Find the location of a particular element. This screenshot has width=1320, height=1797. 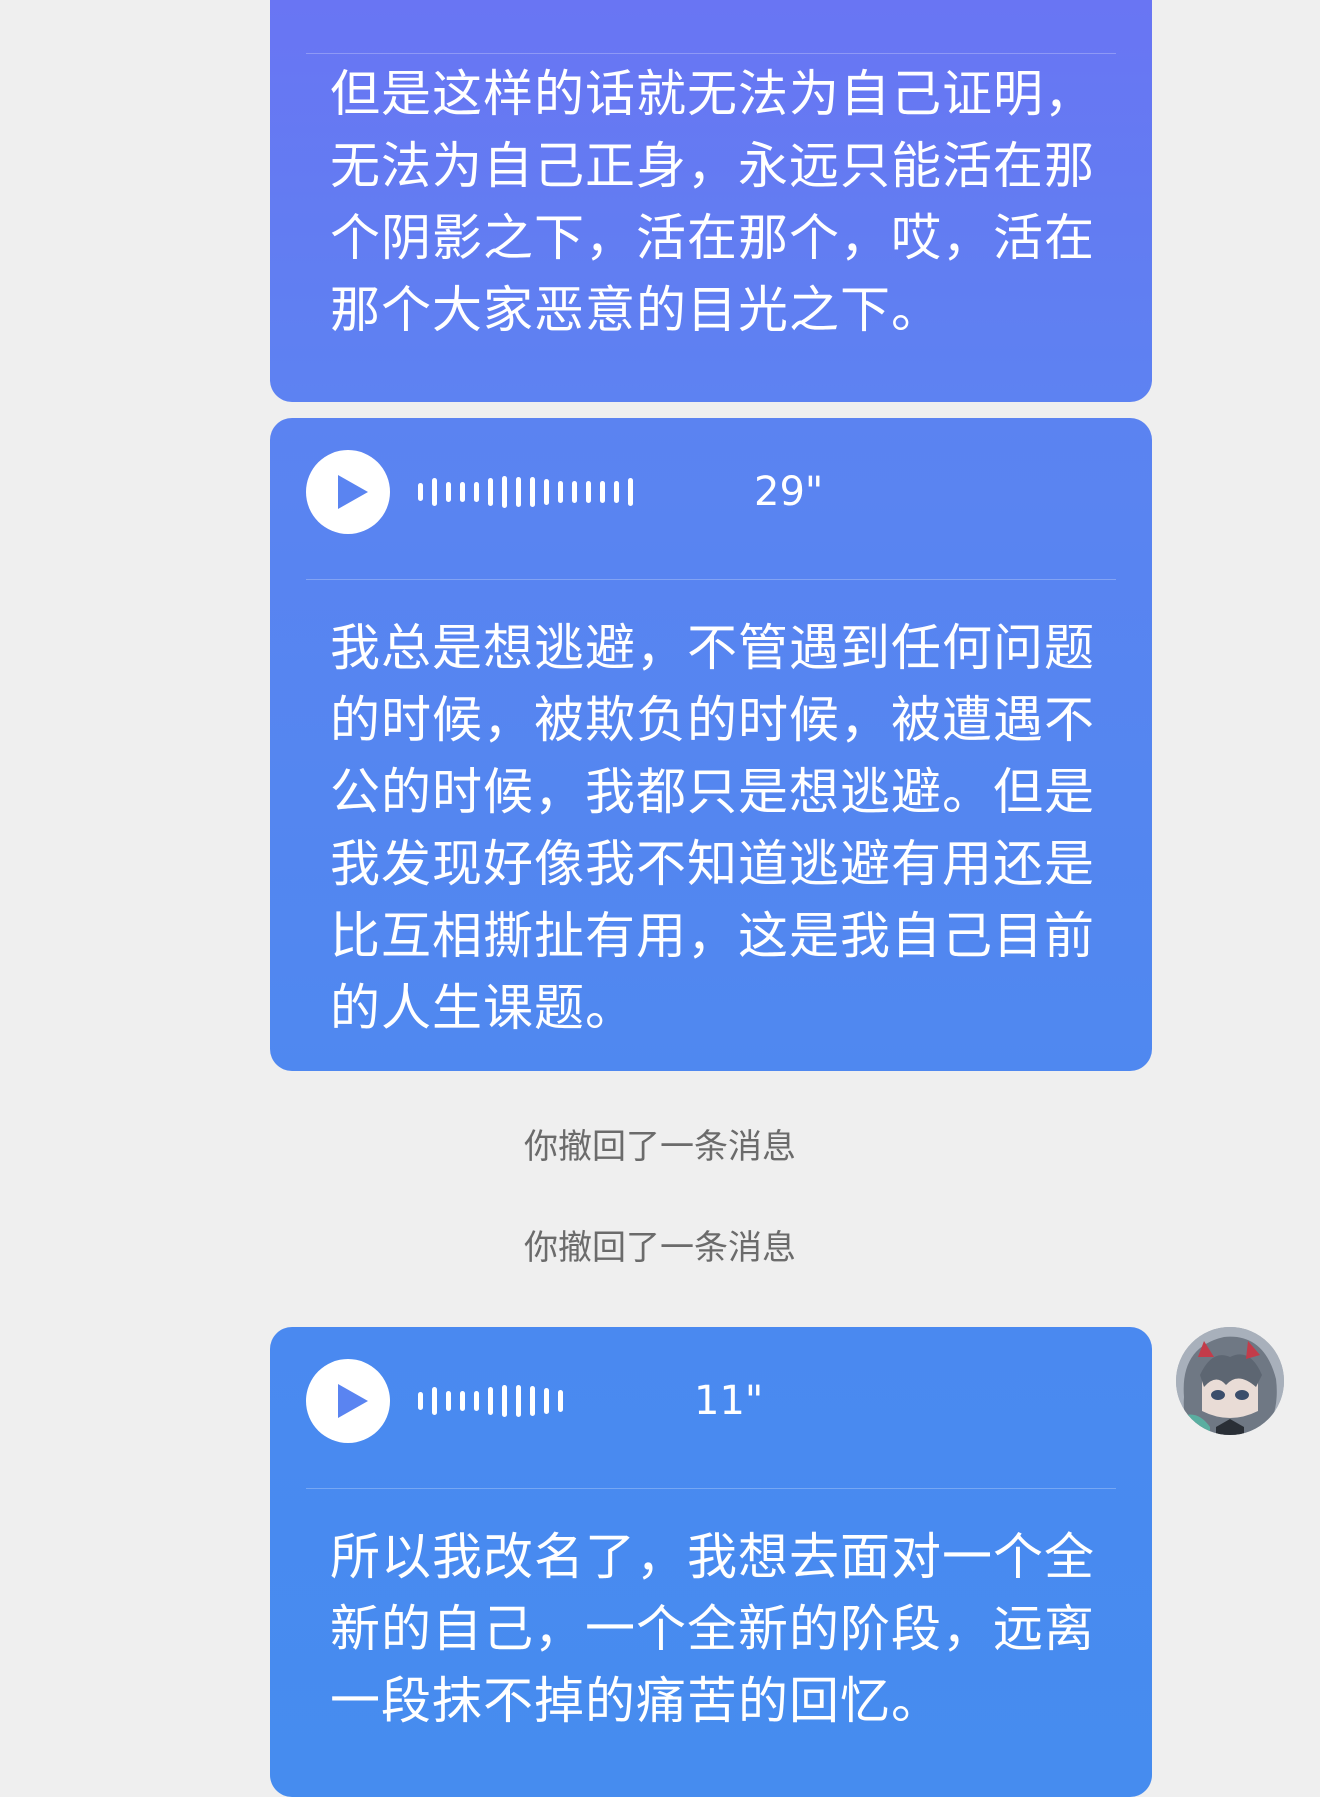

voice-duration: 11" is located at coordinates (729, 1401).